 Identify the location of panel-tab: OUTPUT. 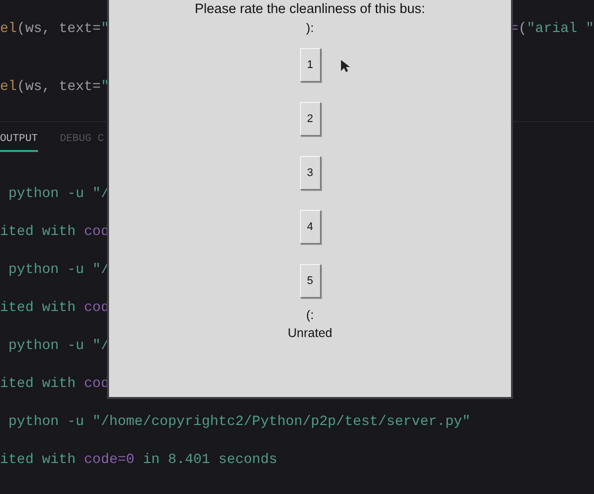
(19, 141).